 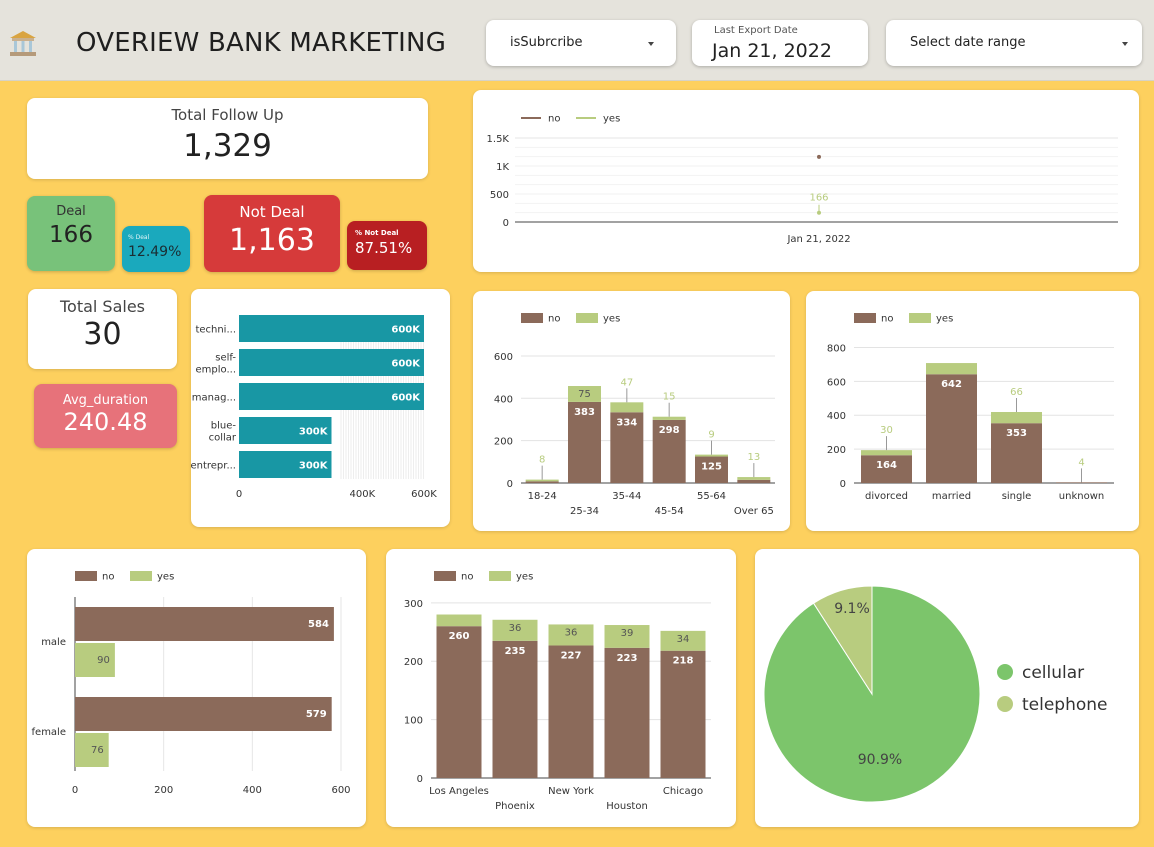 What do you see at coordinates (459, 791) in the screenshot?
I see `x-tick-label: Los Angeles` at bounding box center [459, 791].